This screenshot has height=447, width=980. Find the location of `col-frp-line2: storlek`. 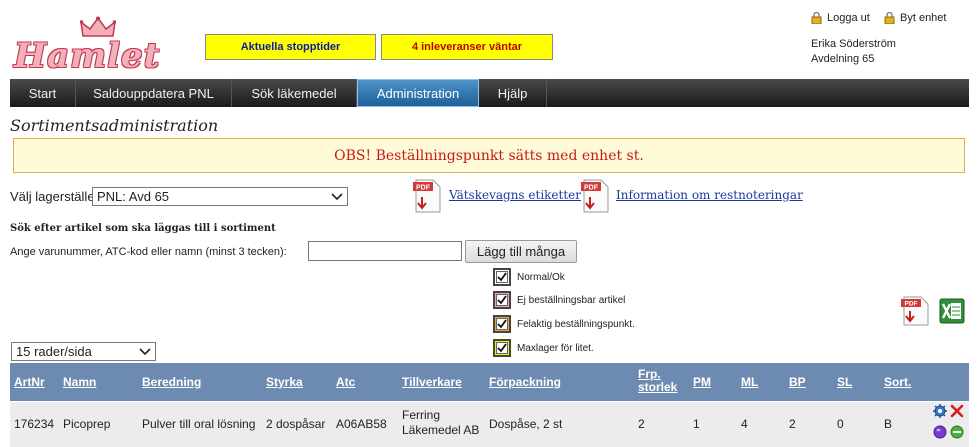

col-frp-line2: storlek is located at coordinates (658, 387).